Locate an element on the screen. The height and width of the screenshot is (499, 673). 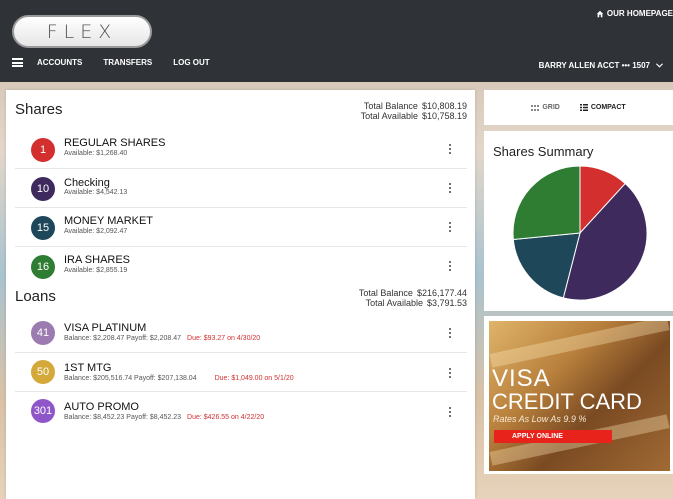
main-nav: ACCOUNTS TRANSFERS LOG OUT is located at coordinates (121, 62).